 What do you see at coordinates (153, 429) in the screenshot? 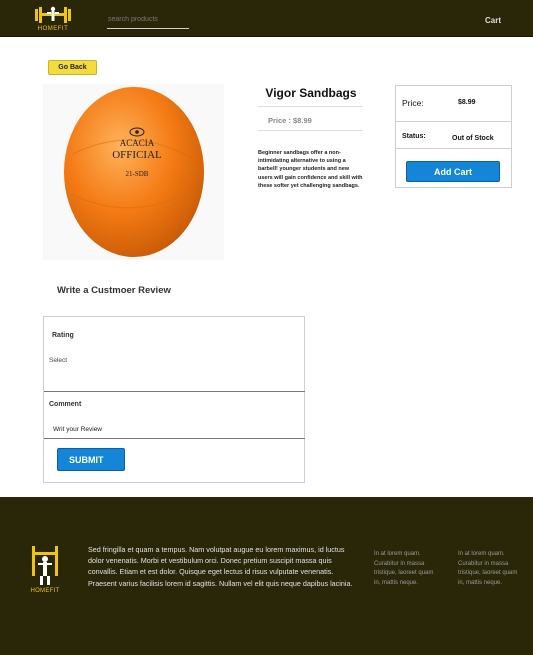
I see `comment-input` at bounding box center [153, 429].